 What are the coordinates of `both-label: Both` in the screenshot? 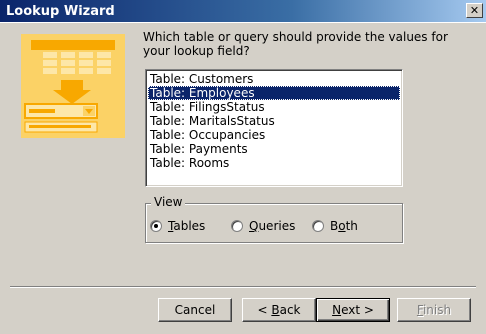 It's located at (344, 226).